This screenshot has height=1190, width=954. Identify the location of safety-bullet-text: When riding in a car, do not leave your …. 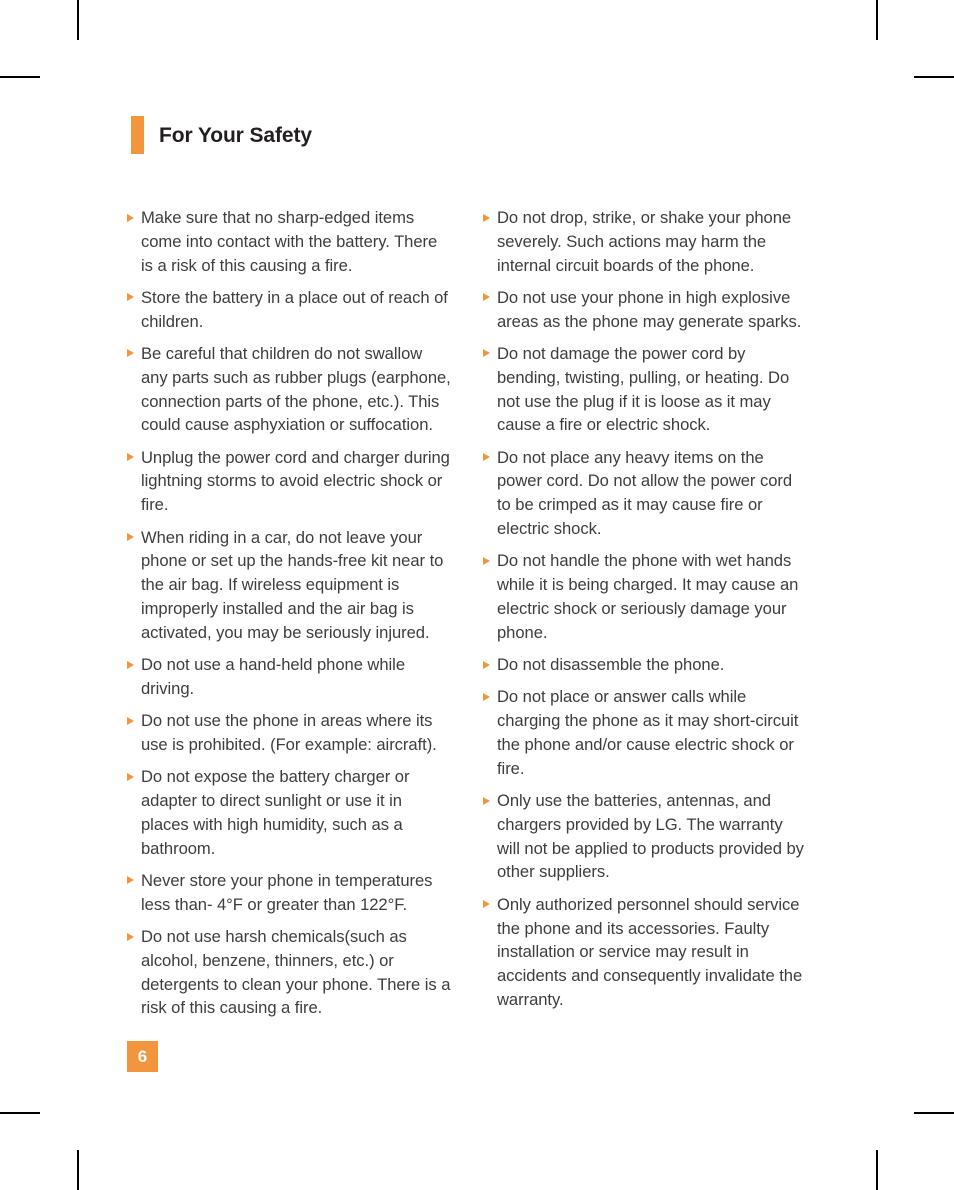
(292, 584).